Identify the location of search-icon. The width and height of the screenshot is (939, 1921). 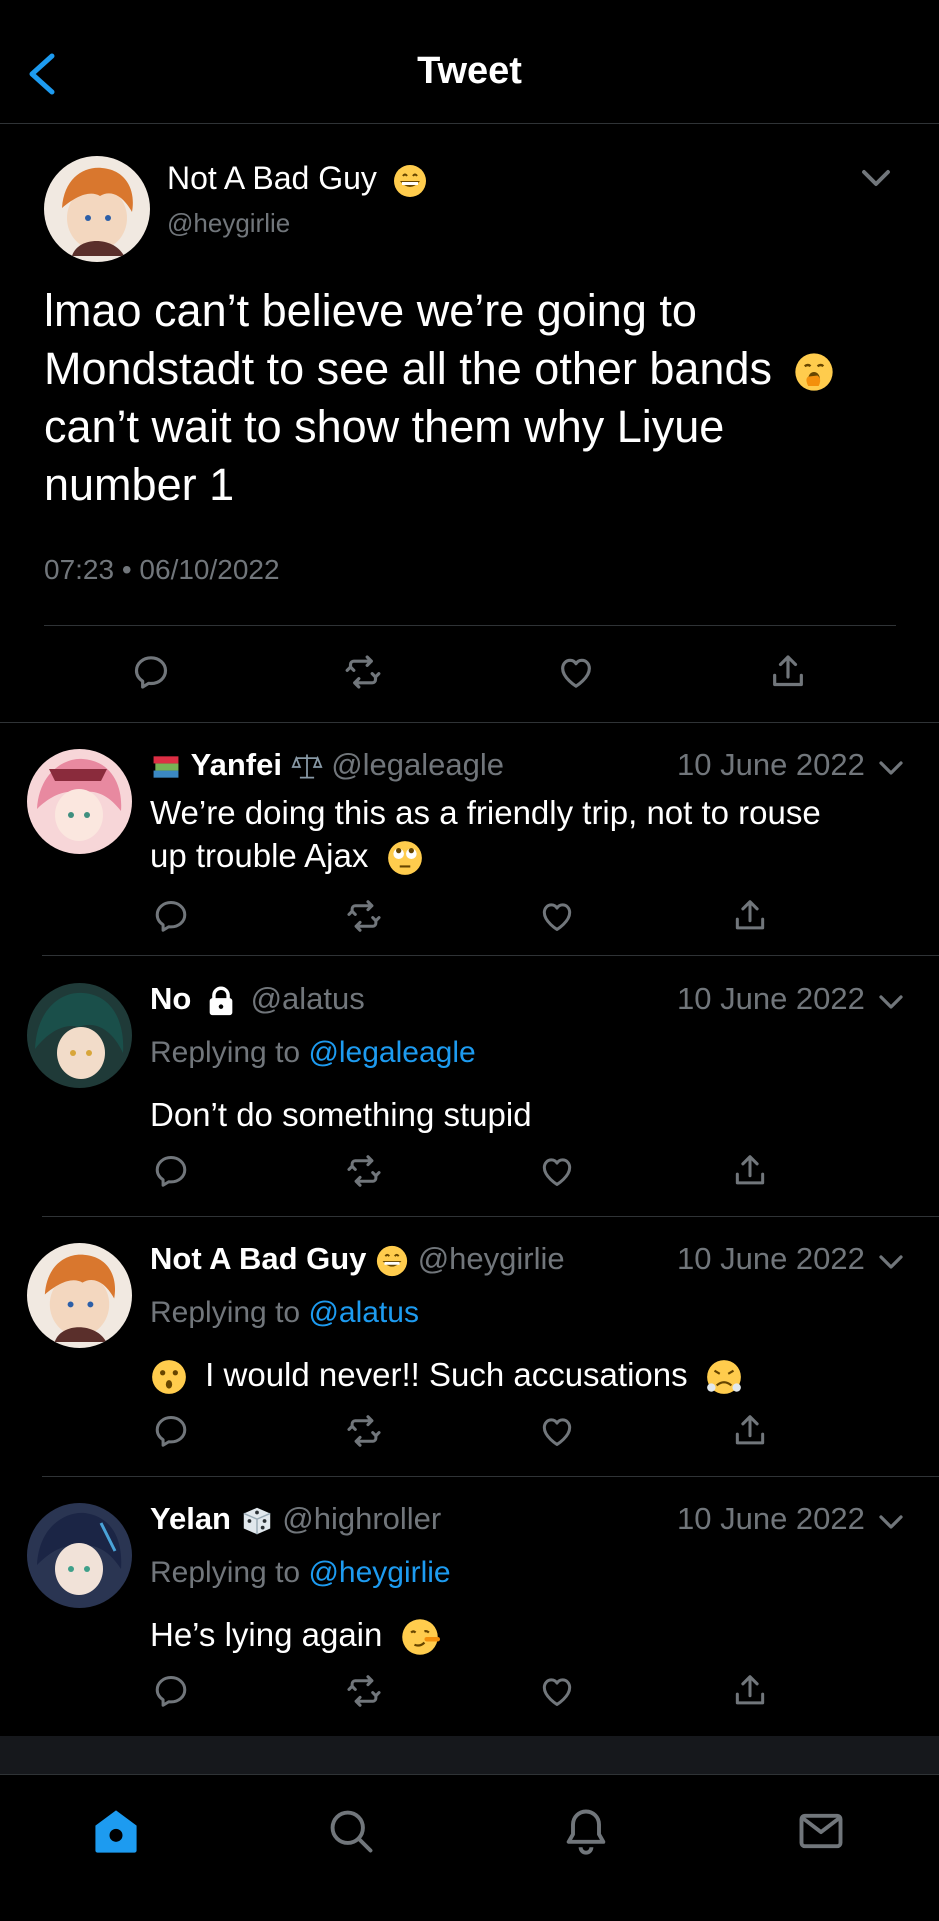
(351, 1831).